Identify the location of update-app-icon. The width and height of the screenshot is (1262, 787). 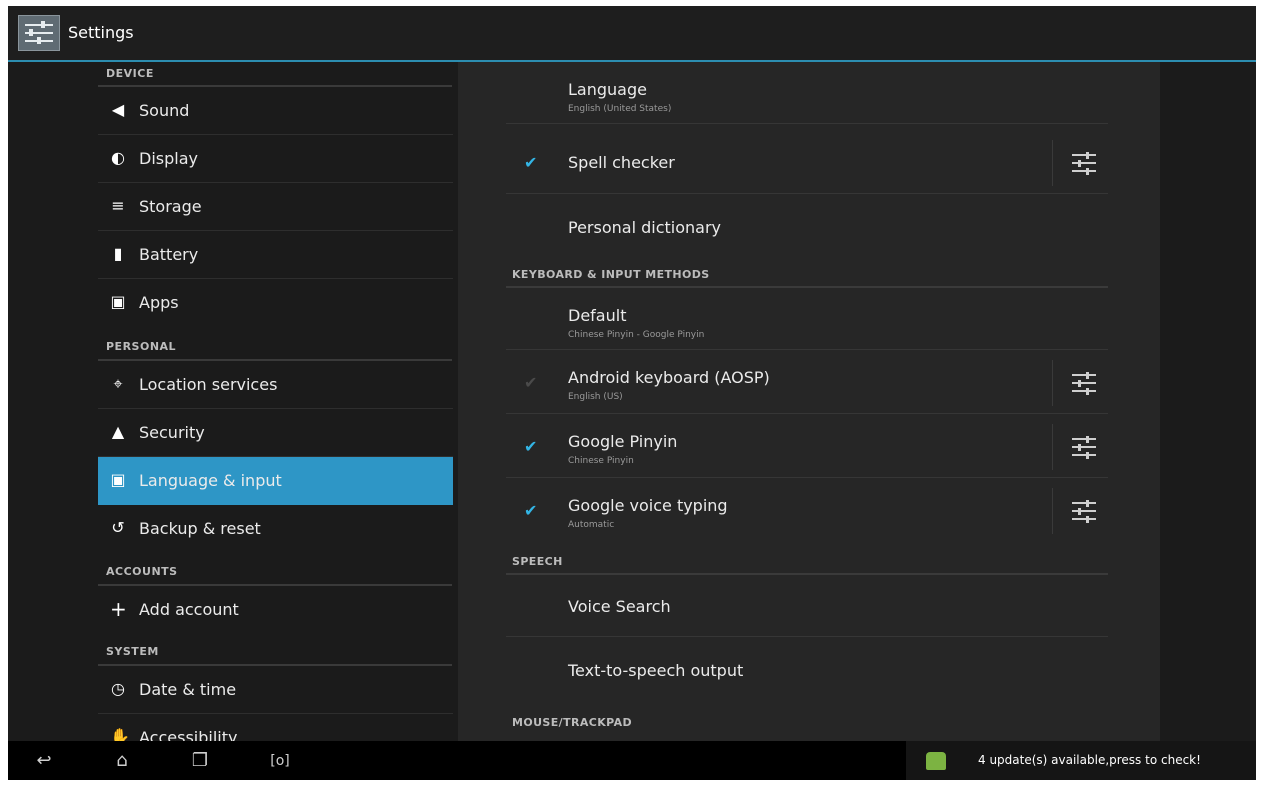
(936, 761).